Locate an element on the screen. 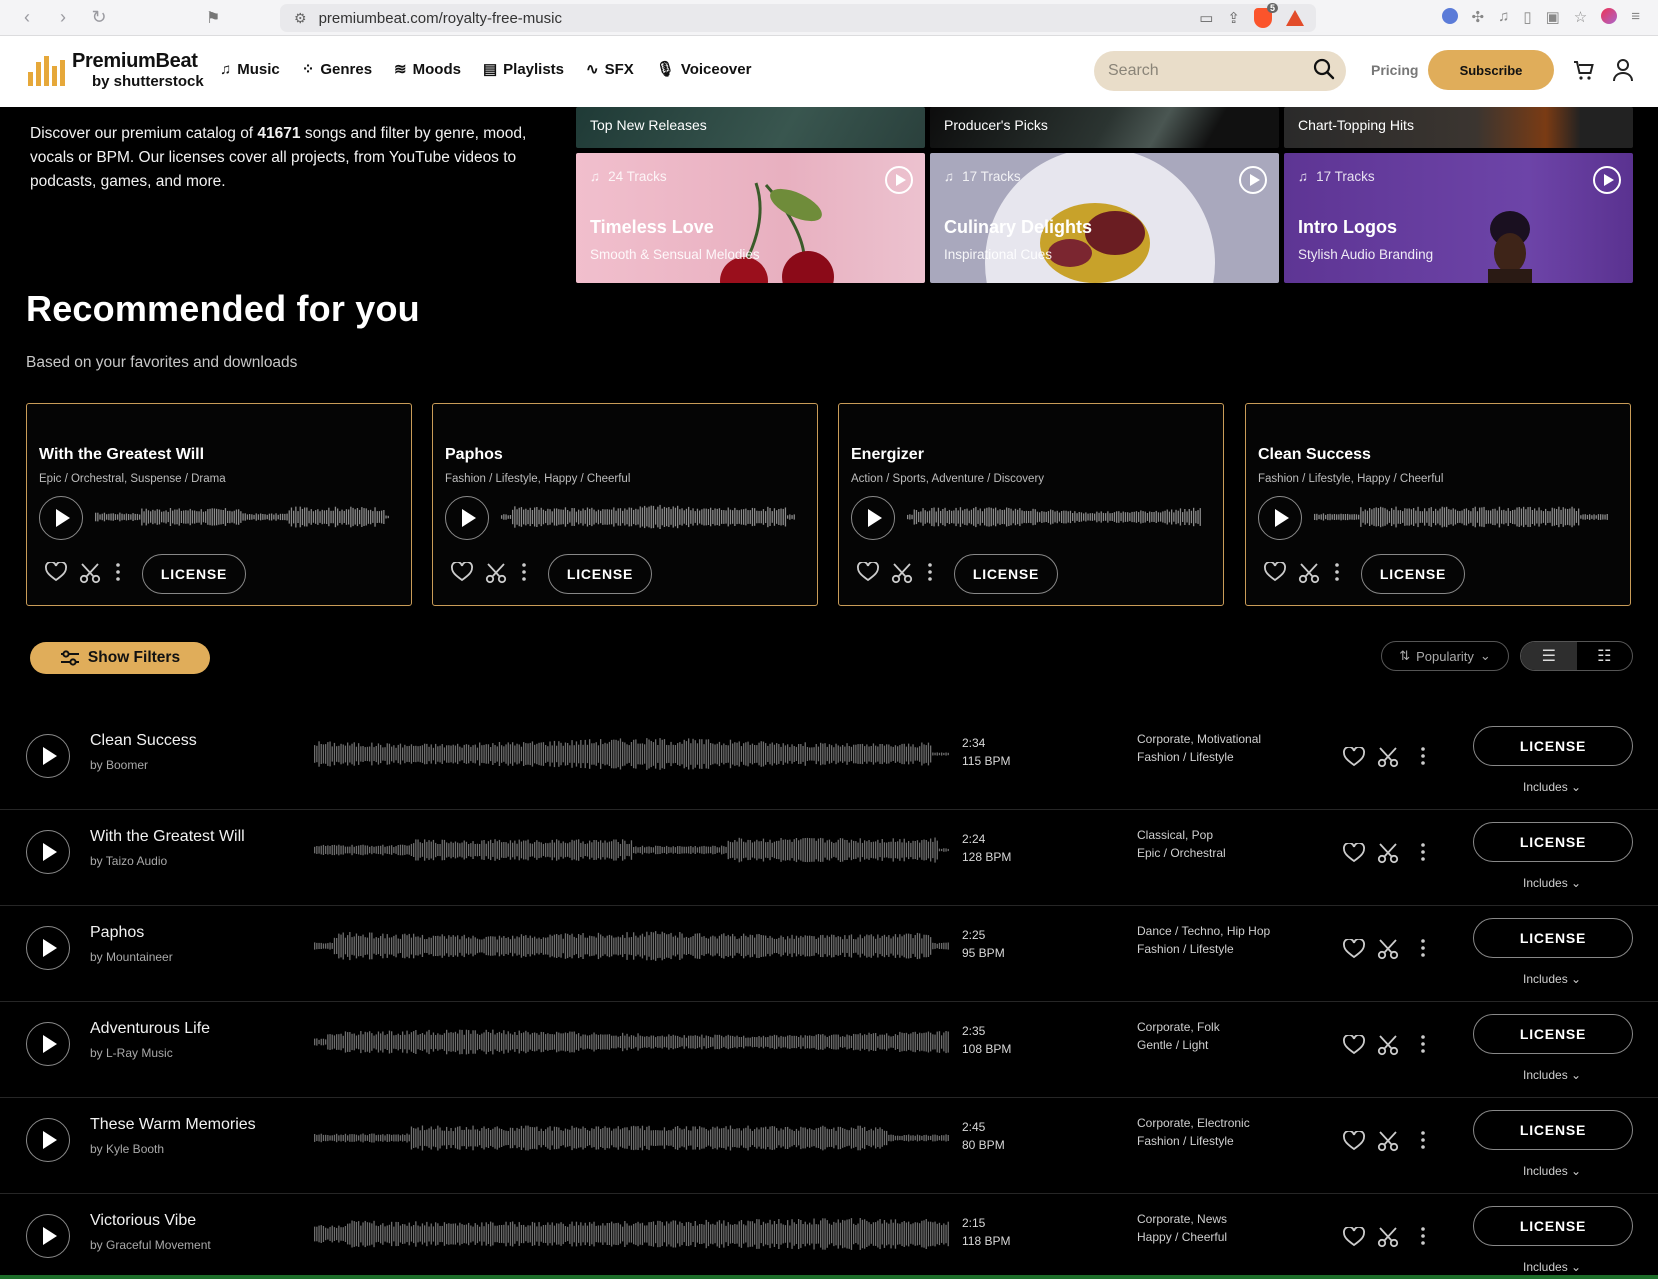  menu-icon: ≡ is located at coordinates (1635, 17).